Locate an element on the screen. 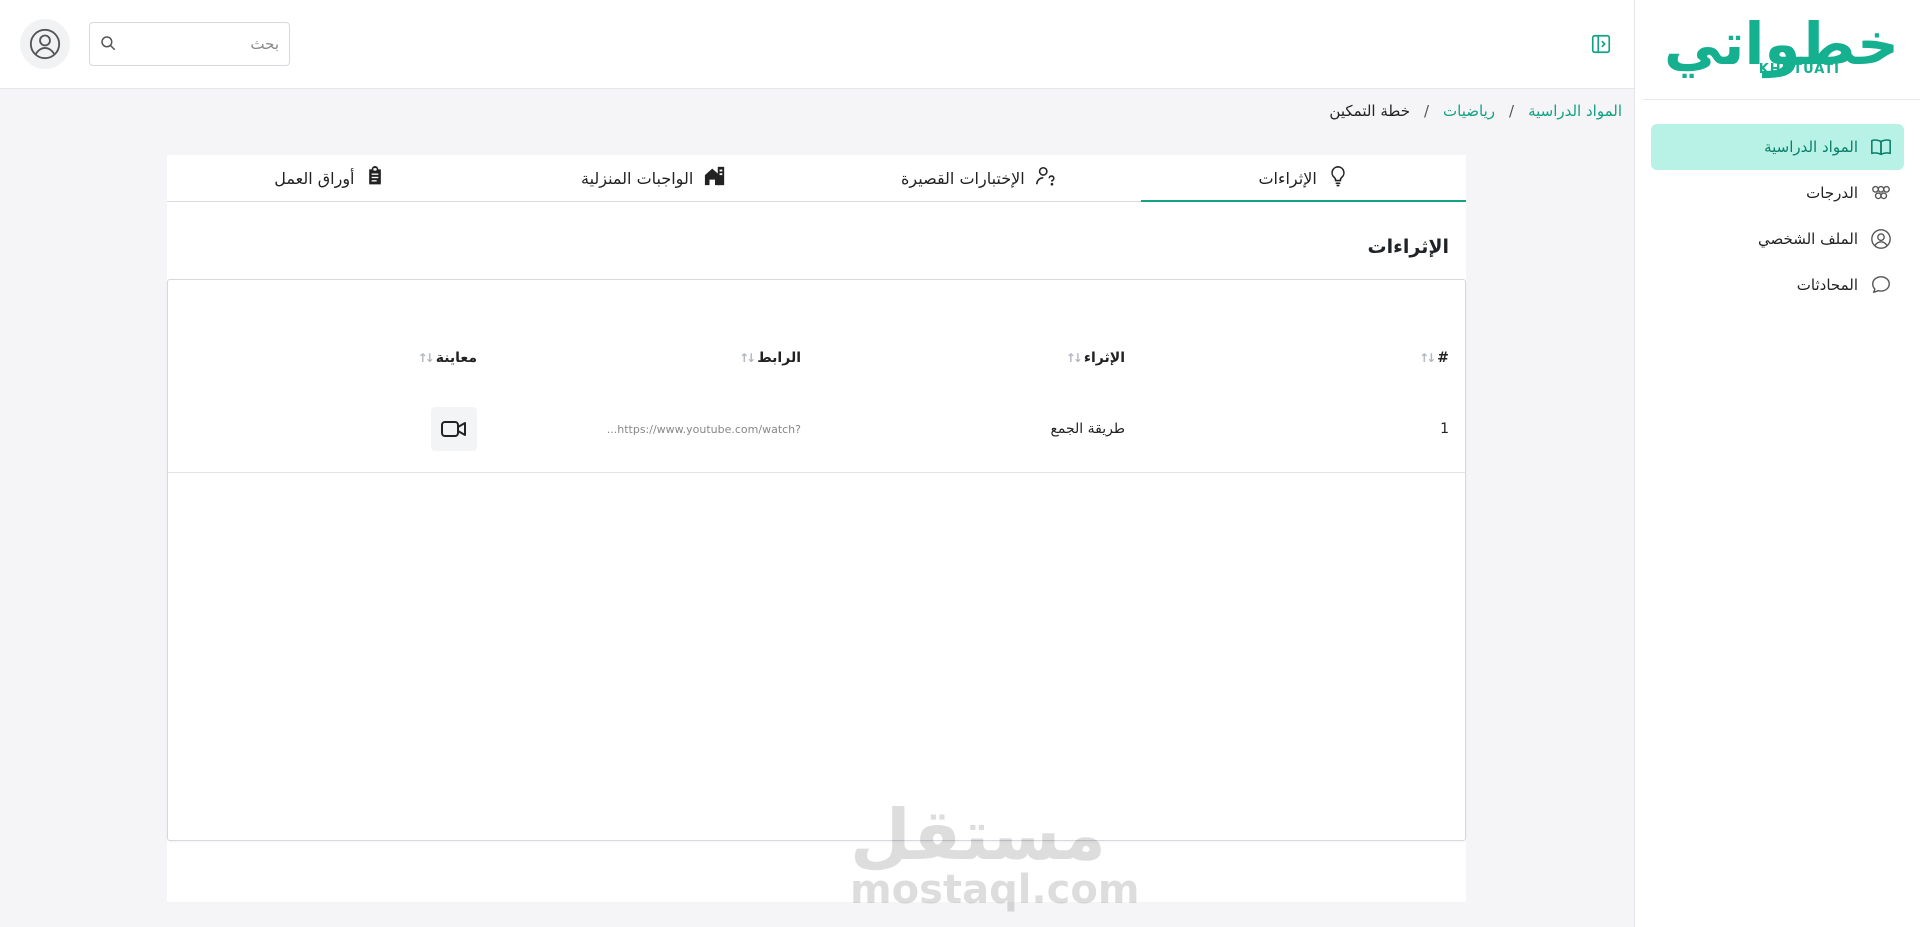 The height and width of the screenshot is (927, 1920). breadcrumb-math: رياضيات is located at coordinates (1469, 111).